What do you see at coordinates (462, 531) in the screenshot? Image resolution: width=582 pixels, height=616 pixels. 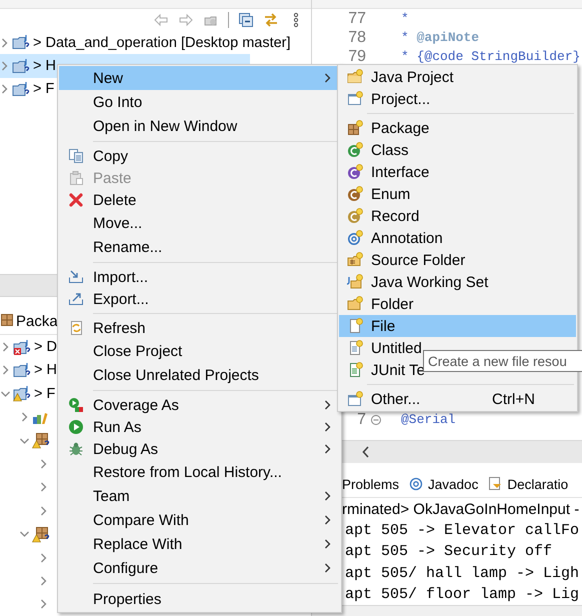 I see `console-line: apt 505 -> Elevator callFo` at bounding box center [462, 531].